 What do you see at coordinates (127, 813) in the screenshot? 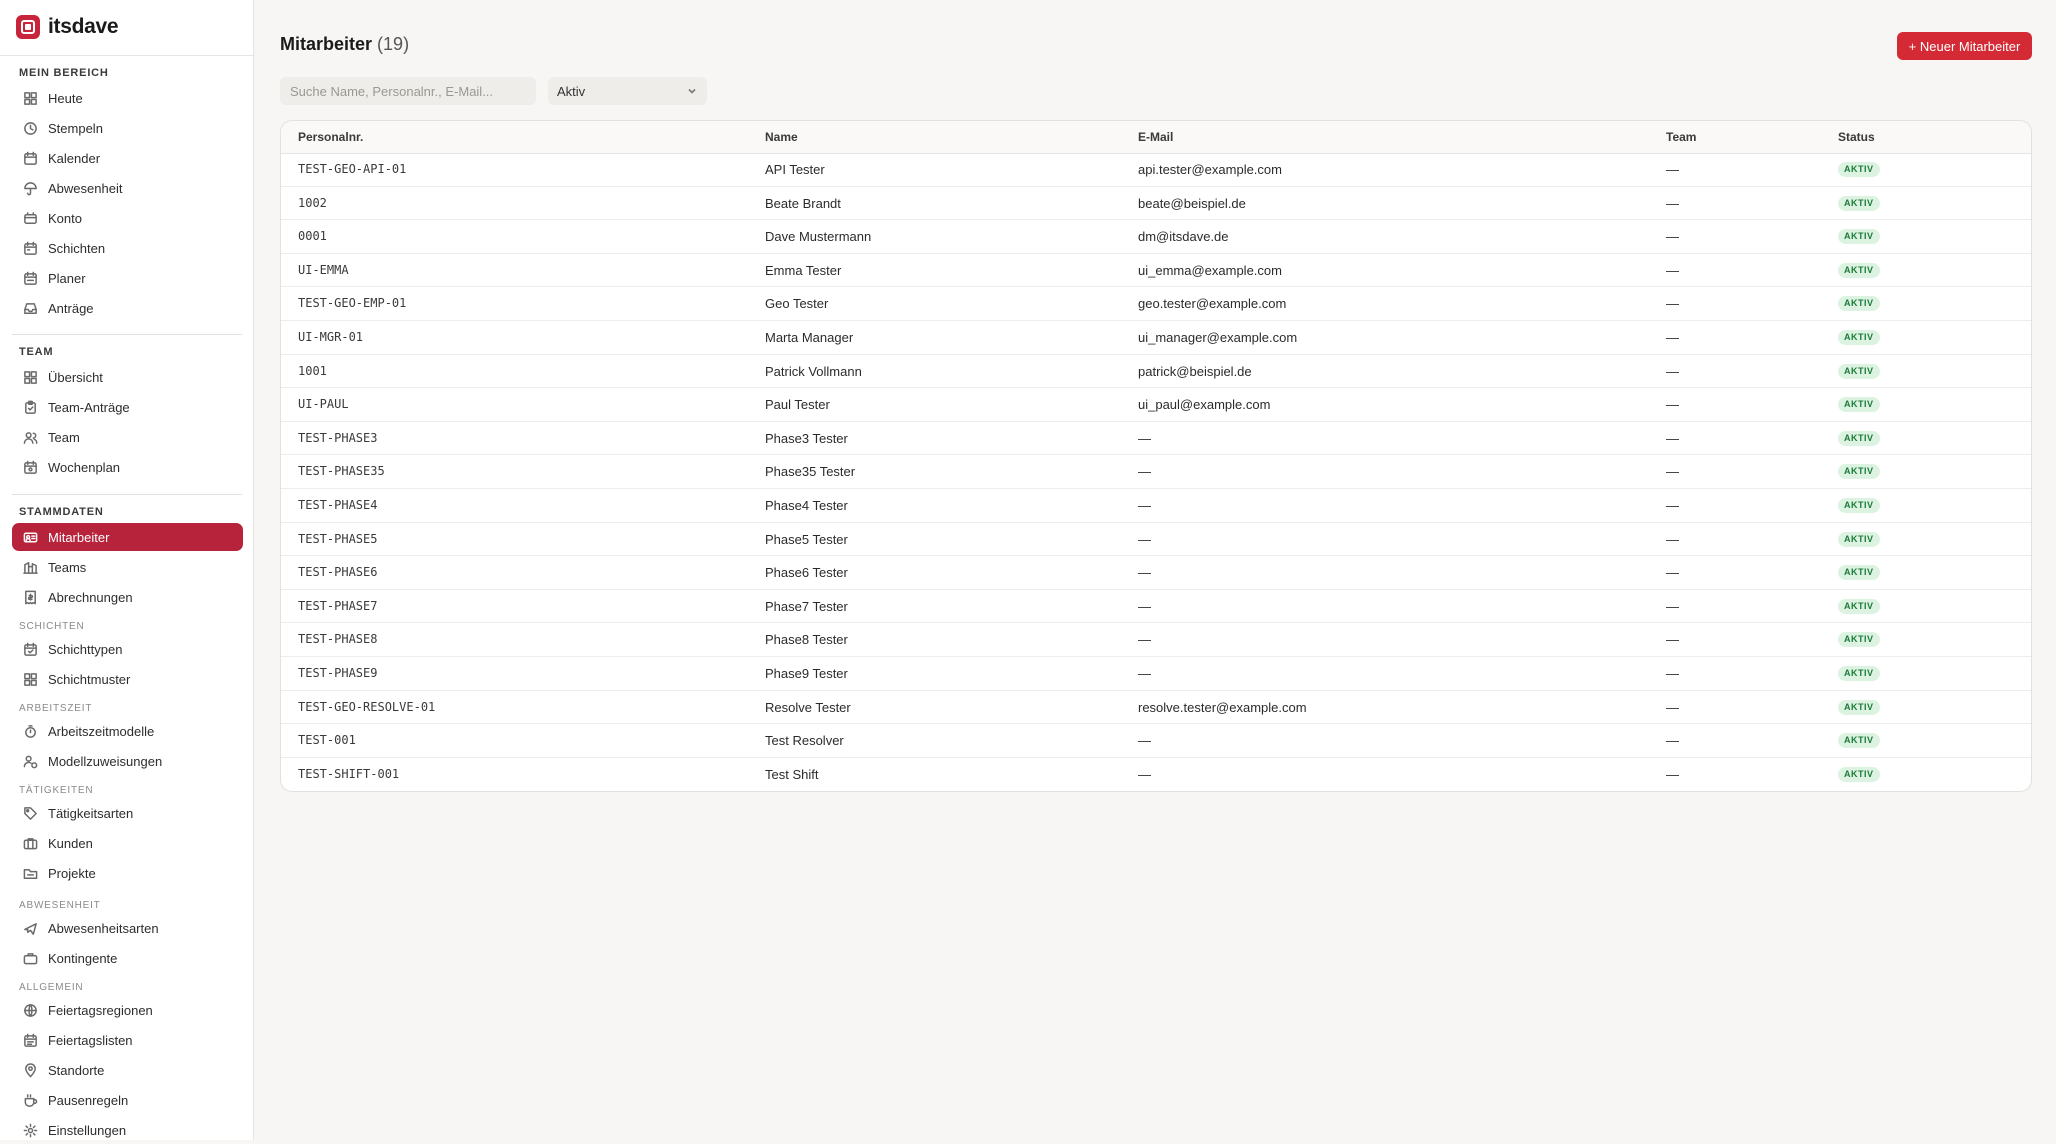
I see `sidebar-item-tätigkeitsarten: Tätigkeitsarten` at bounding box center [127, 813].